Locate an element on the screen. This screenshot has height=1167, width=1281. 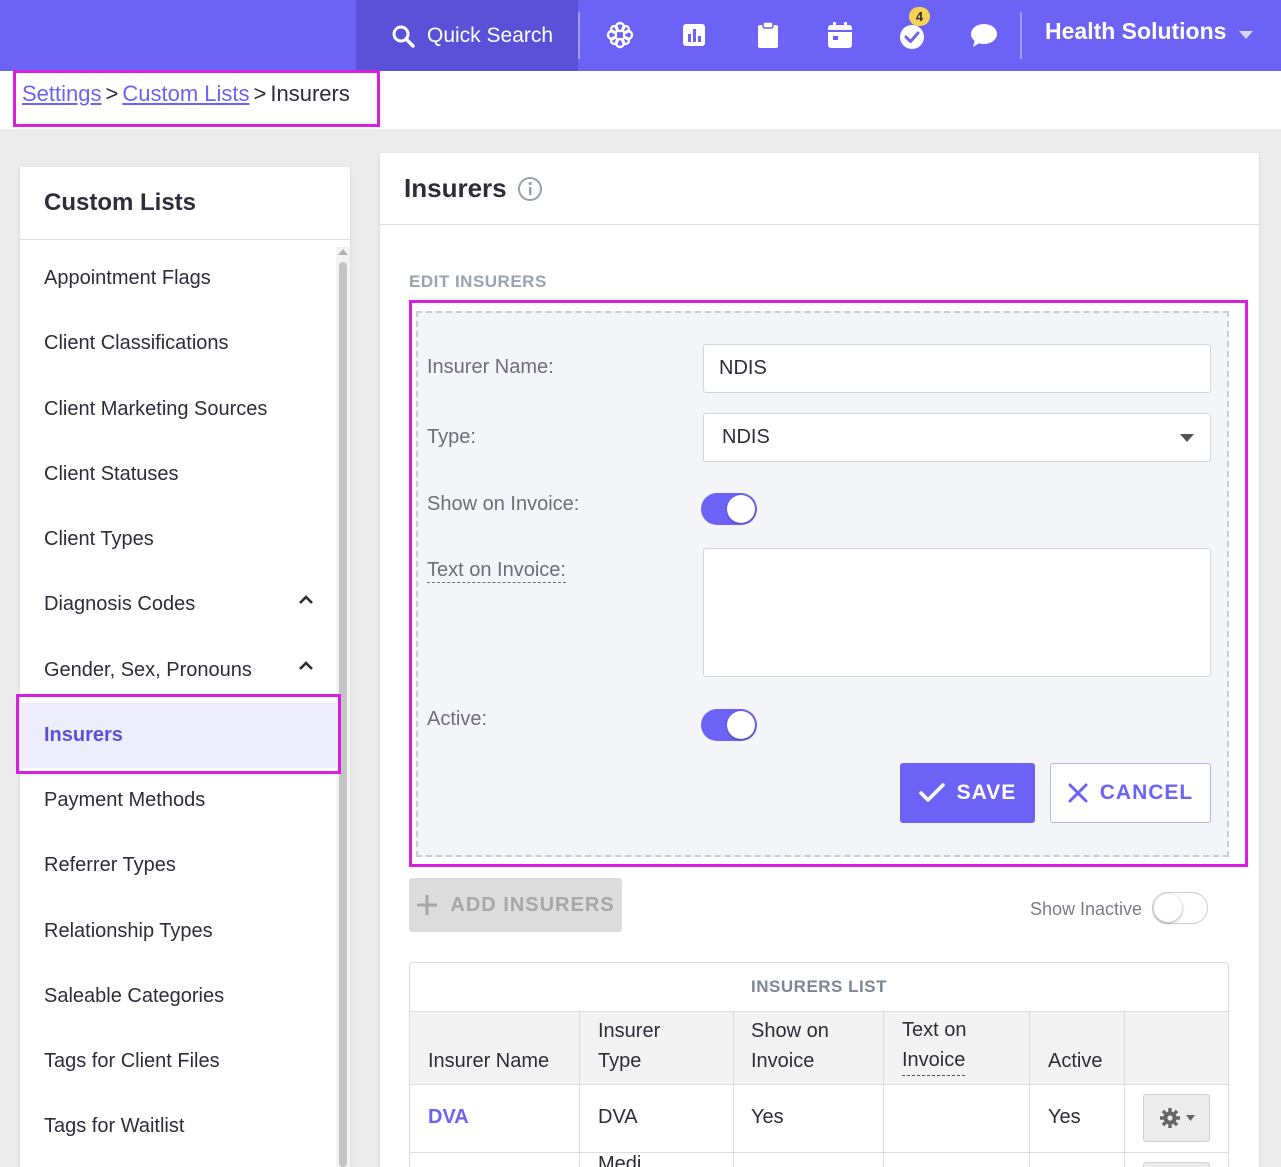
sidebar-item-tags-for-waitlist: Tags for Waitlist is located at coordinates (178, 1126).